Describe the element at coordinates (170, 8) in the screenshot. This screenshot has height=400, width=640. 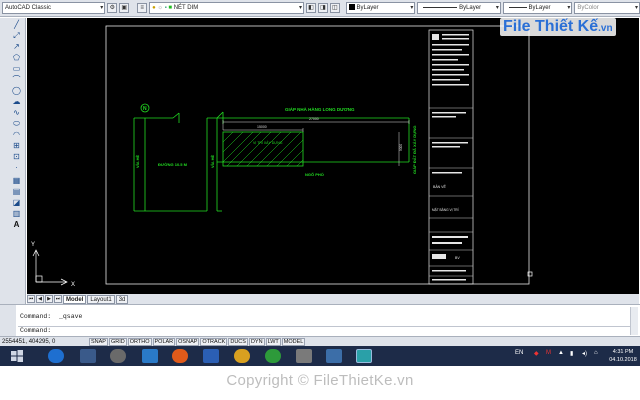
I see `layer-color-icon: ■` at that location.